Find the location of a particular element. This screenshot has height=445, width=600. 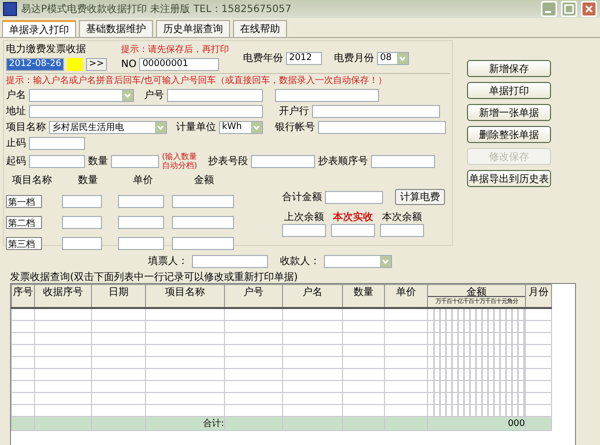

column-header: 序号 is located at coordinates (23, 292).